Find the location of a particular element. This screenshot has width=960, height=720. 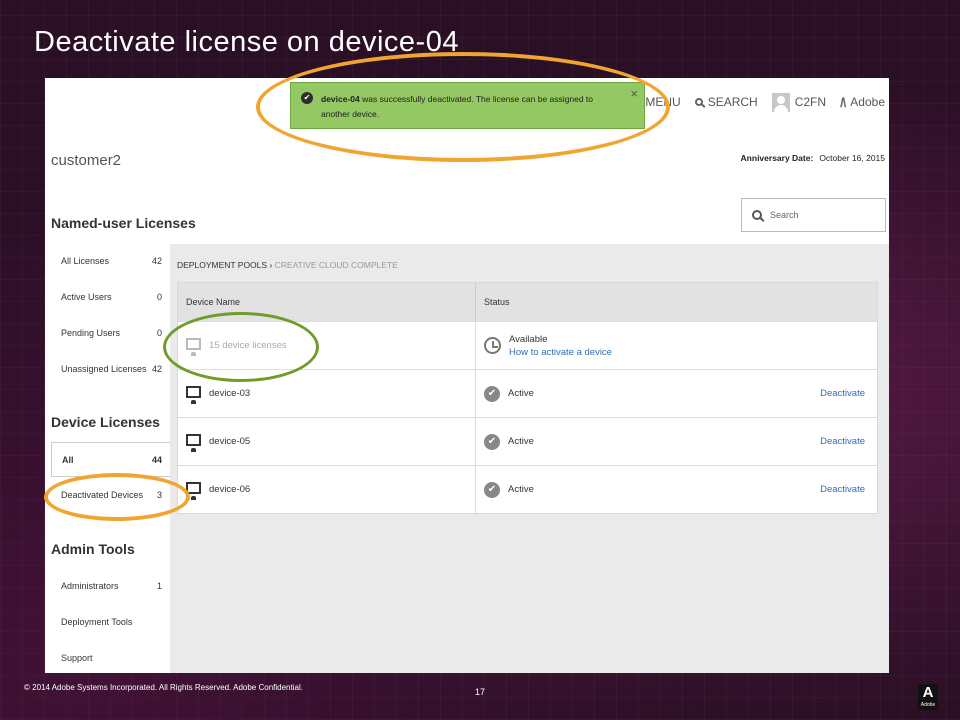

sidebar-item-label: Deactivated Devices is located at coordinates (102, 495).